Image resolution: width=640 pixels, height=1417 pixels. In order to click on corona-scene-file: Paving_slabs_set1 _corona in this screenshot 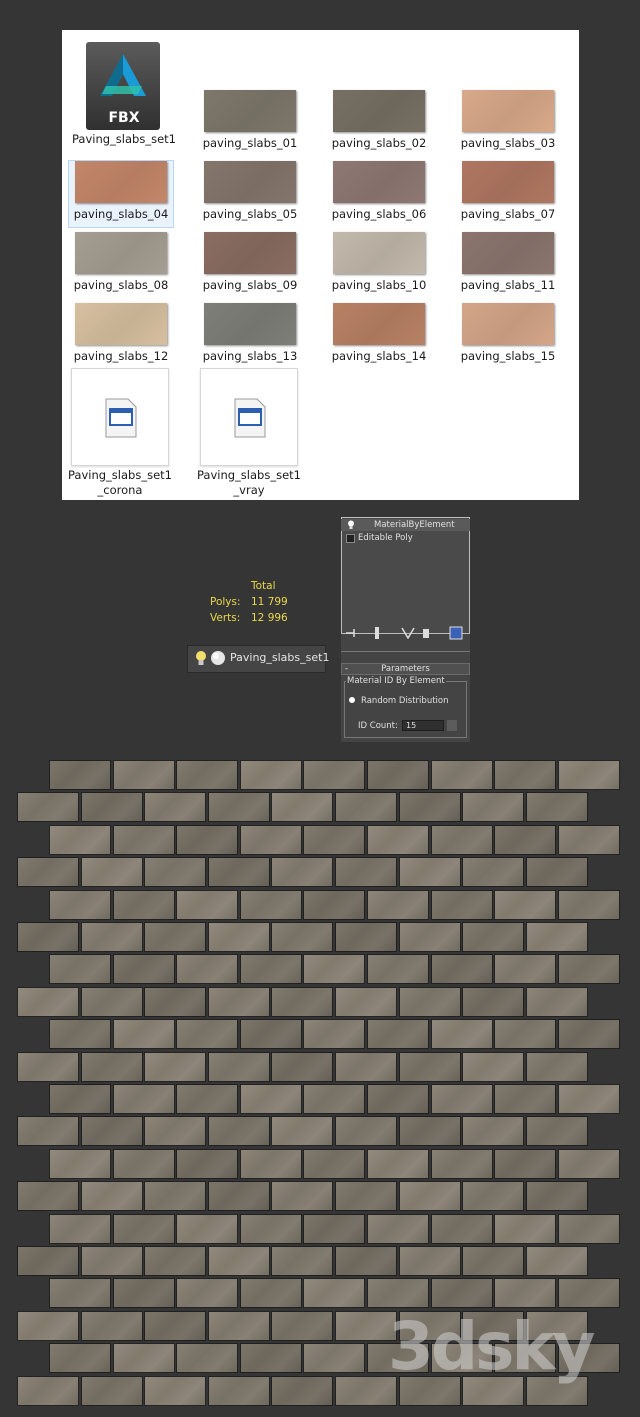, I will do `click(120, 433)`.